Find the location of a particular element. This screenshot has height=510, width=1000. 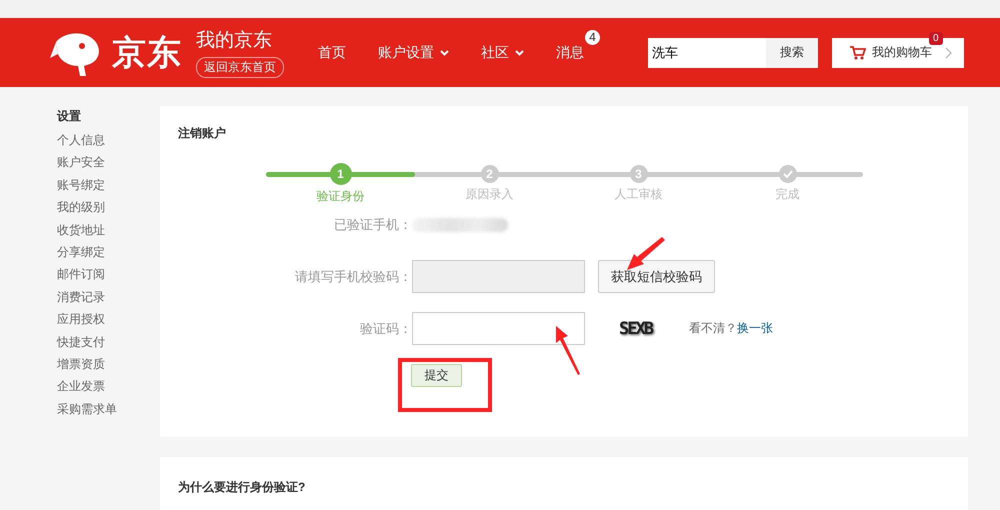

step-circle: 1 is located at coordinates (341, 174).